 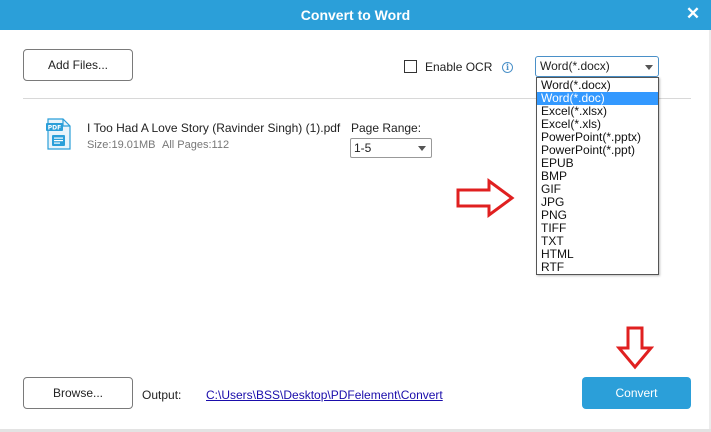 What do you see at coordinates (485, 198) in the screenshot?
I see `red-arrow-right-annotation` at bounding box center [485, 198].